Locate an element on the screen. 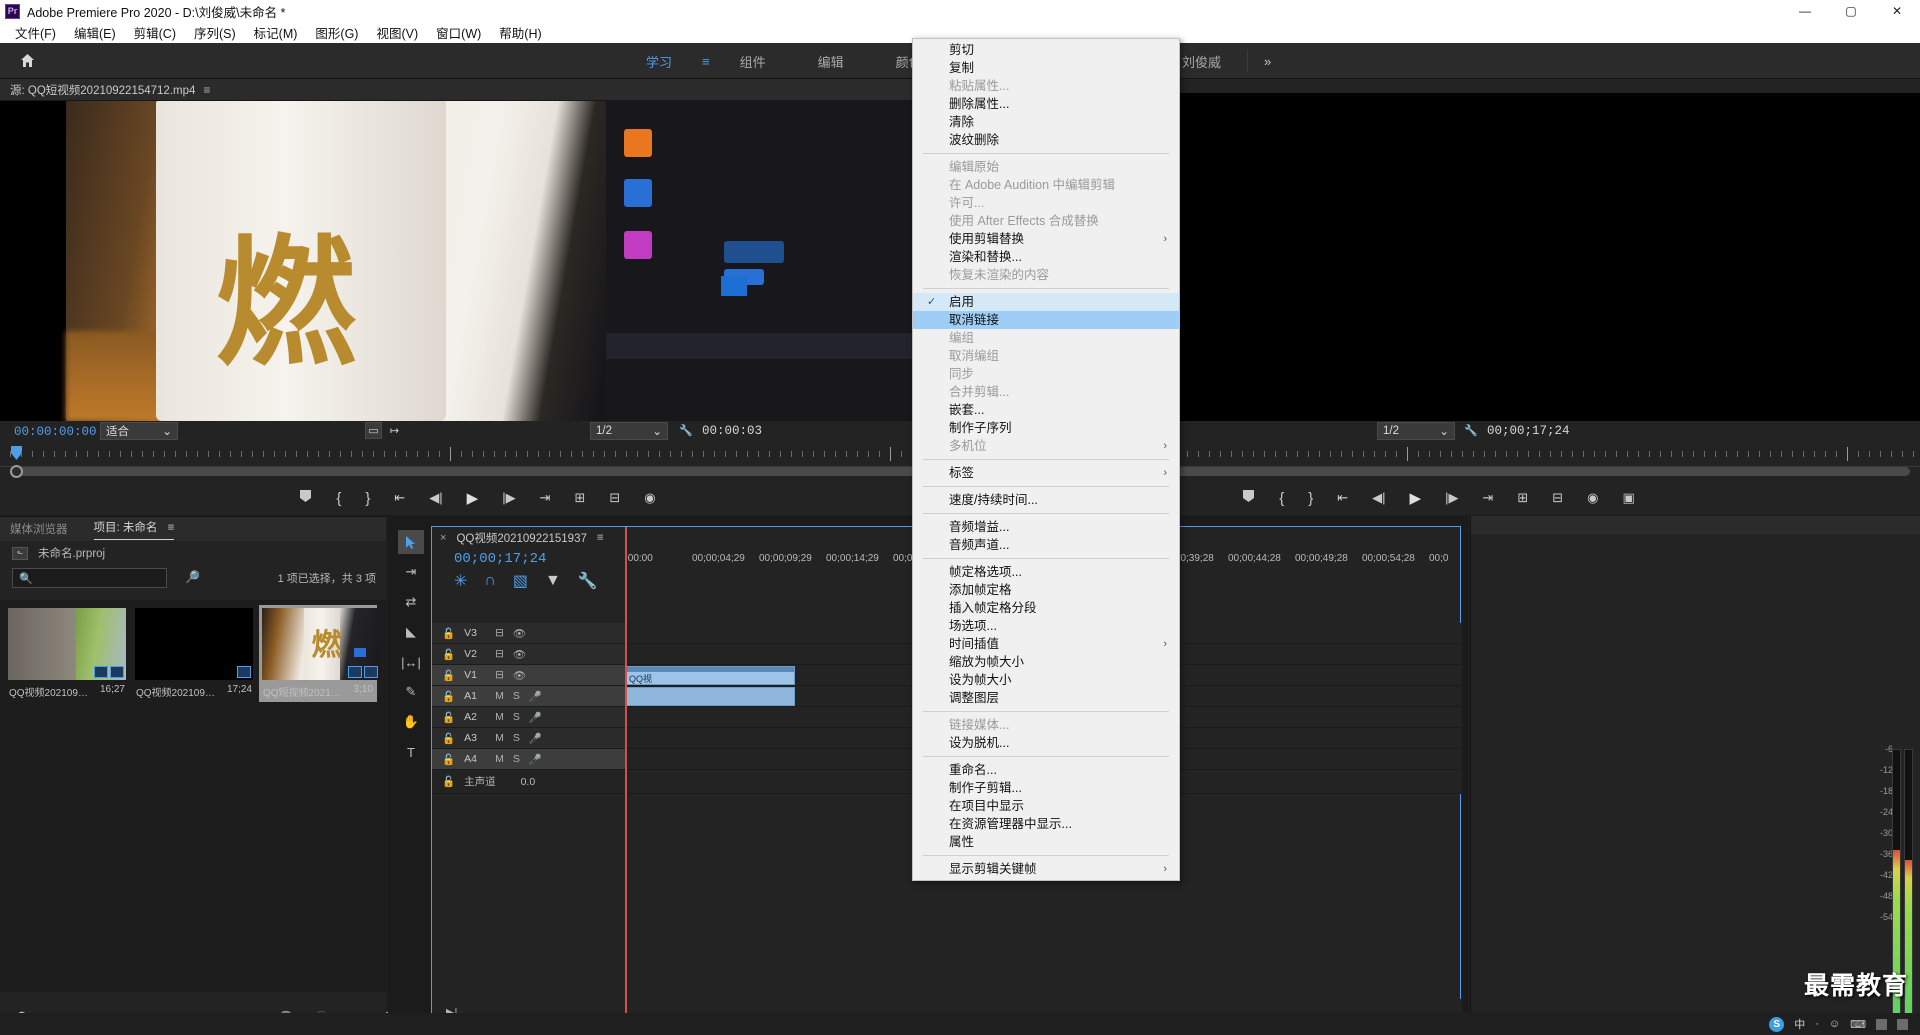 Image resolution: width=1920 pixels, height=1035 pixels. project-item: QQ视频2021092215... 17;24 is located at coordinates (194, 653).